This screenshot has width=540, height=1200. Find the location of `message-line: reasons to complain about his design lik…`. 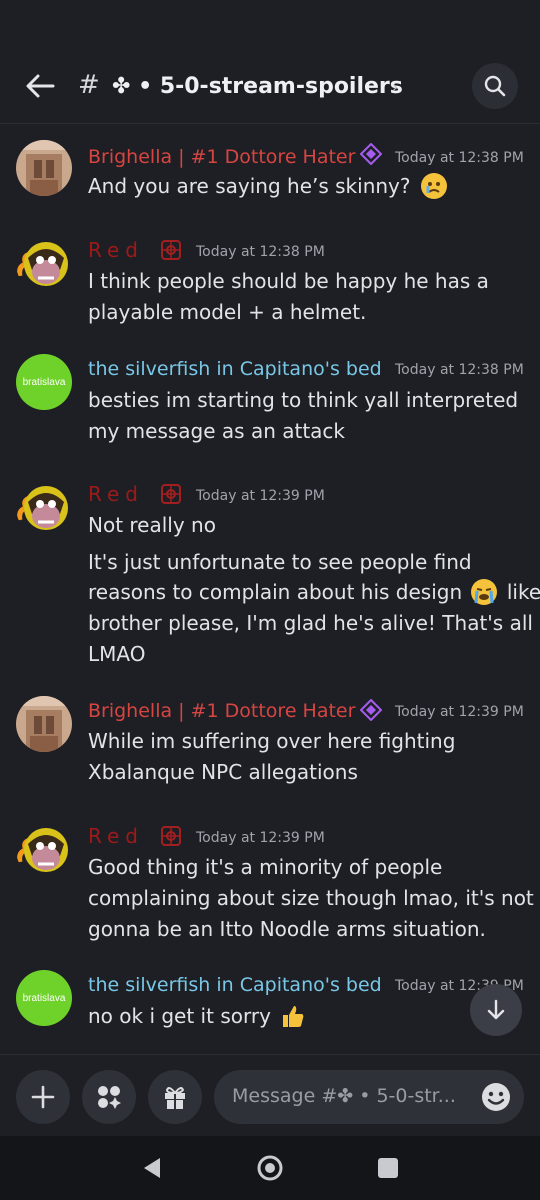

message-line: reasons to complain about his design lik… is located at coordinates (314, 592).